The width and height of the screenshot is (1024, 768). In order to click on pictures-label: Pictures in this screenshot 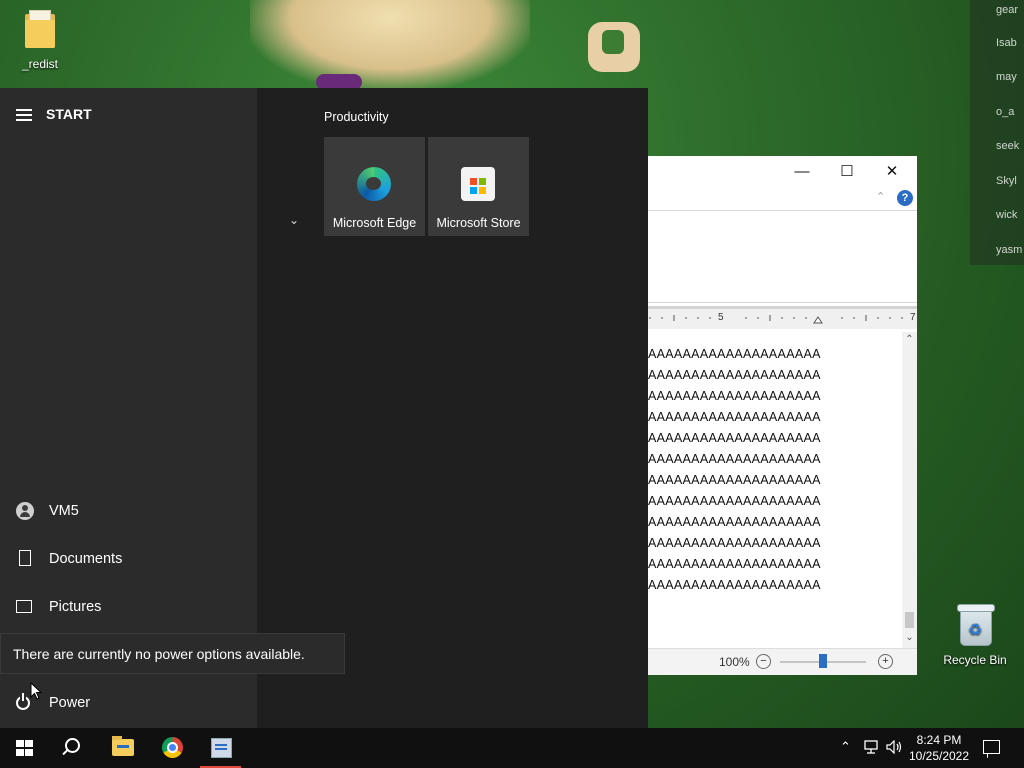, I will do `click(75, 607)`.